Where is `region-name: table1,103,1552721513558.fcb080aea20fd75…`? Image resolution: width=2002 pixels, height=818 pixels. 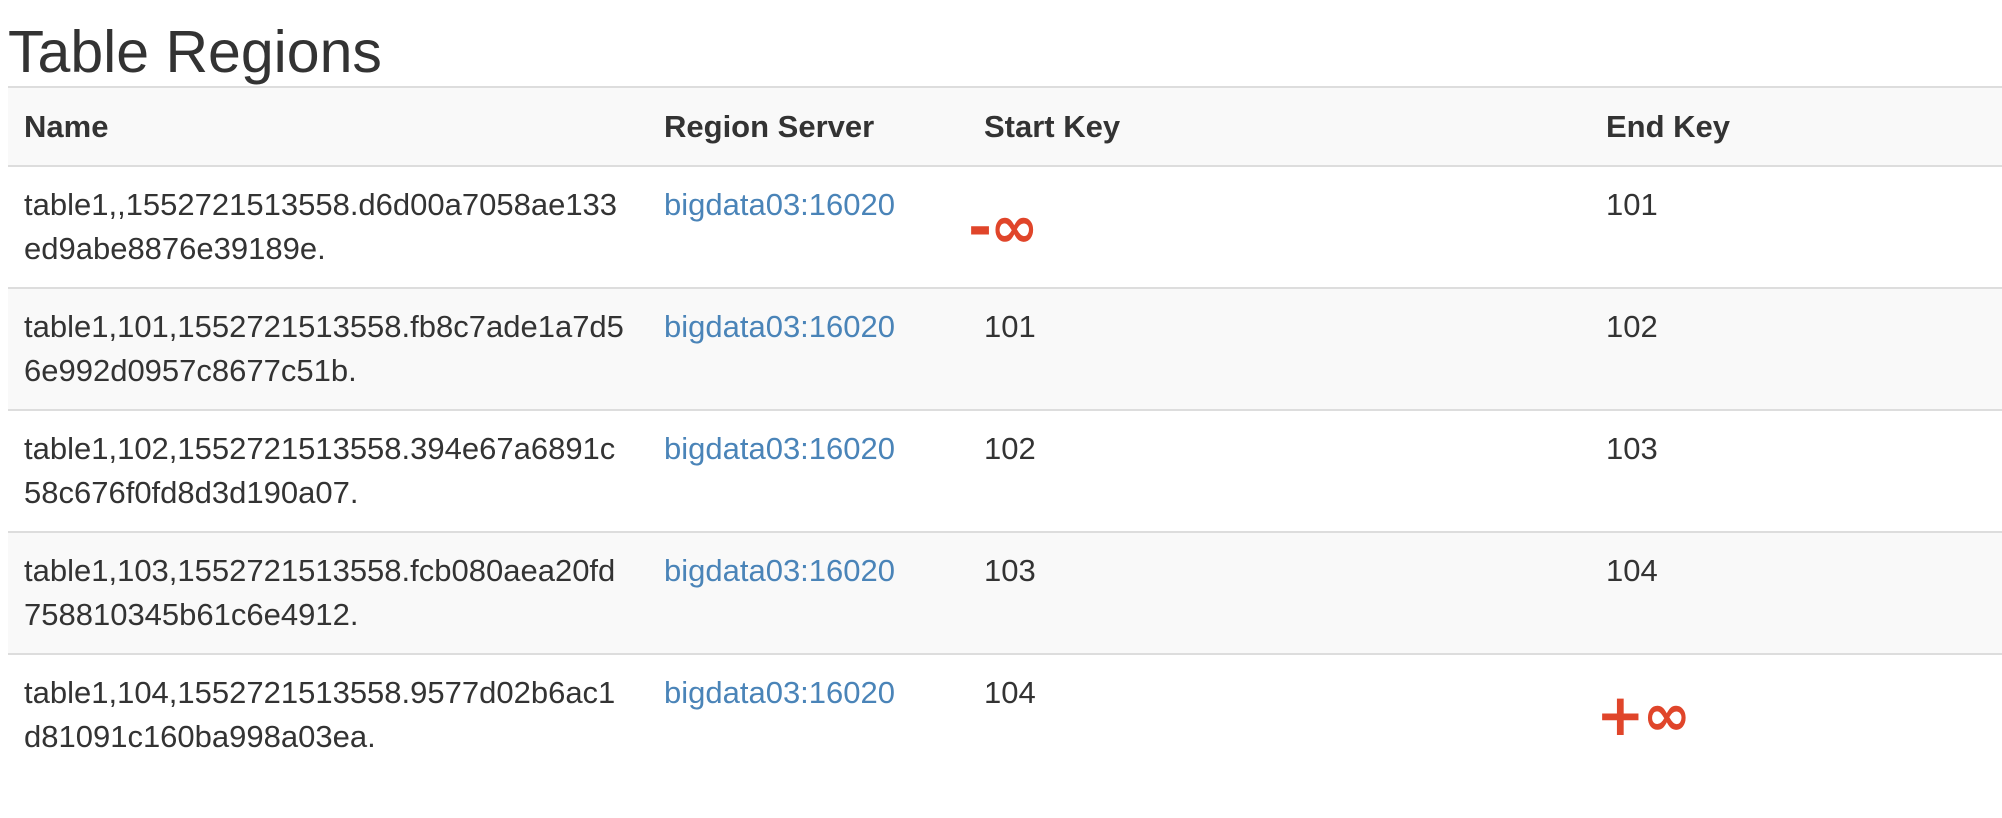
region-name: table1,103,1552721513558.fcb080aea20fd75… is located at coordinates (328, 592).